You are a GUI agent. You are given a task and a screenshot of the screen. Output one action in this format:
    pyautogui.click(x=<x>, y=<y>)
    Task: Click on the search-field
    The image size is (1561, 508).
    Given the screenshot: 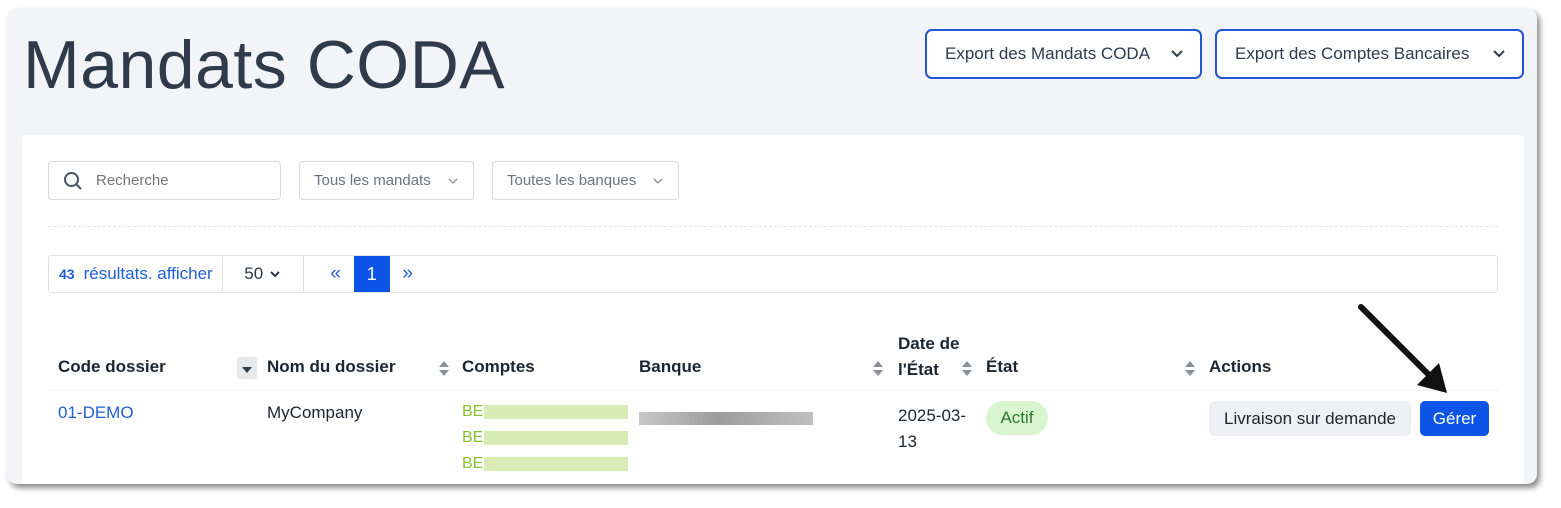 What is the action you would take?
    pyautogui.click(x=164, y=180)
    